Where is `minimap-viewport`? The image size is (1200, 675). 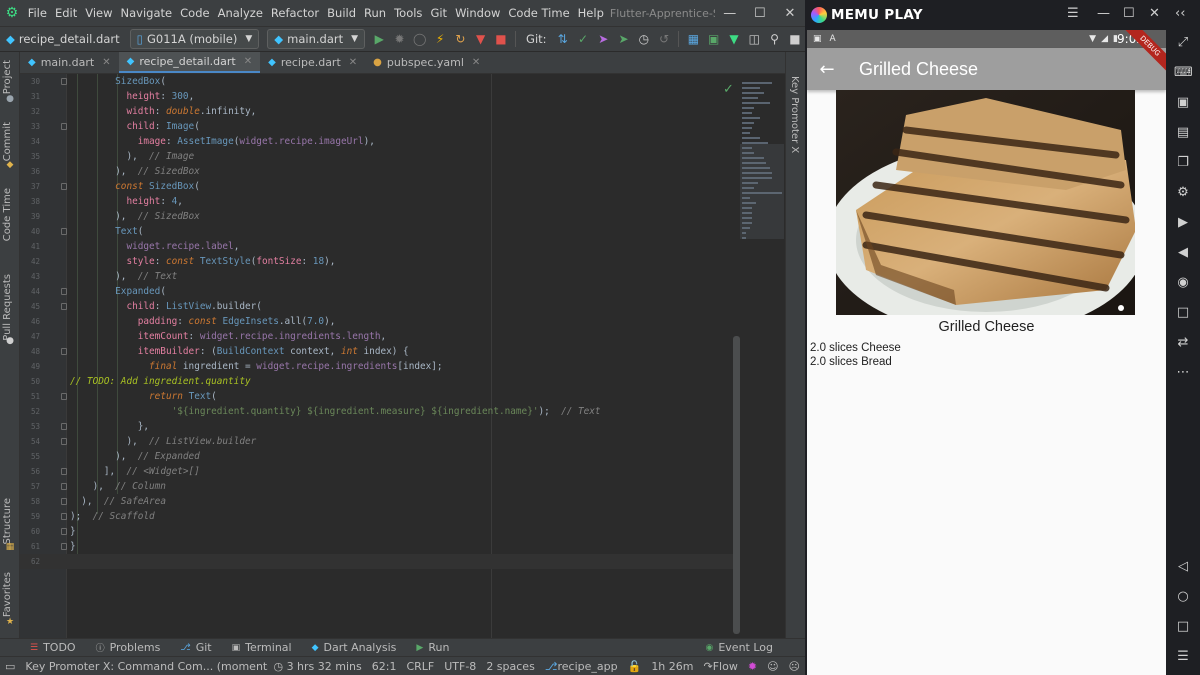 minimap-viewport is located at coordinates (762, 191).